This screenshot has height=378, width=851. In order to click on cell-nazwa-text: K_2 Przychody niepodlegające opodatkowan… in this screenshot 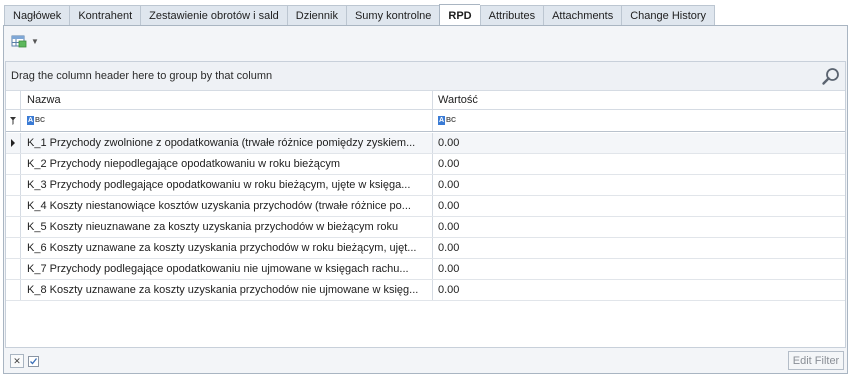, I will do `click(184, 164)`.